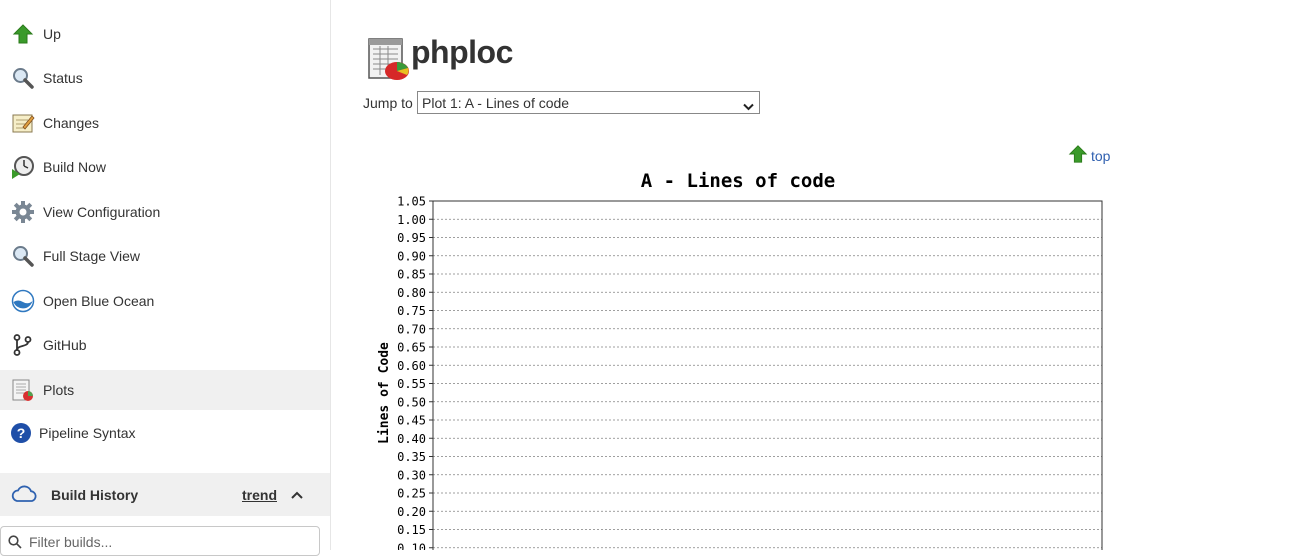  Describe the element at coordinates (411, 384) in the screenshot. I see `y-tick-label: 0.55` at that location.